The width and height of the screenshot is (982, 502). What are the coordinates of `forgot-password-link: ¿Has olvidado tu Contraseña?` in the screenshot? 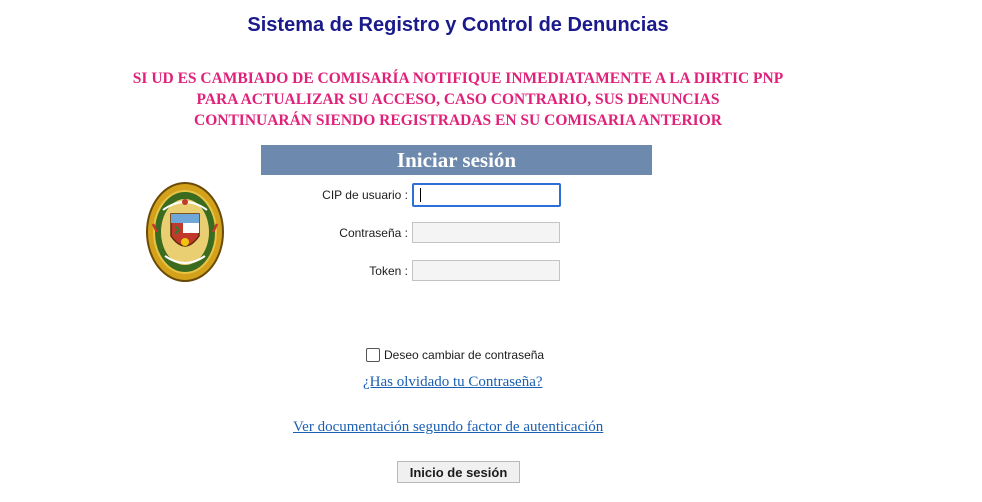 It's located at (453, 382).